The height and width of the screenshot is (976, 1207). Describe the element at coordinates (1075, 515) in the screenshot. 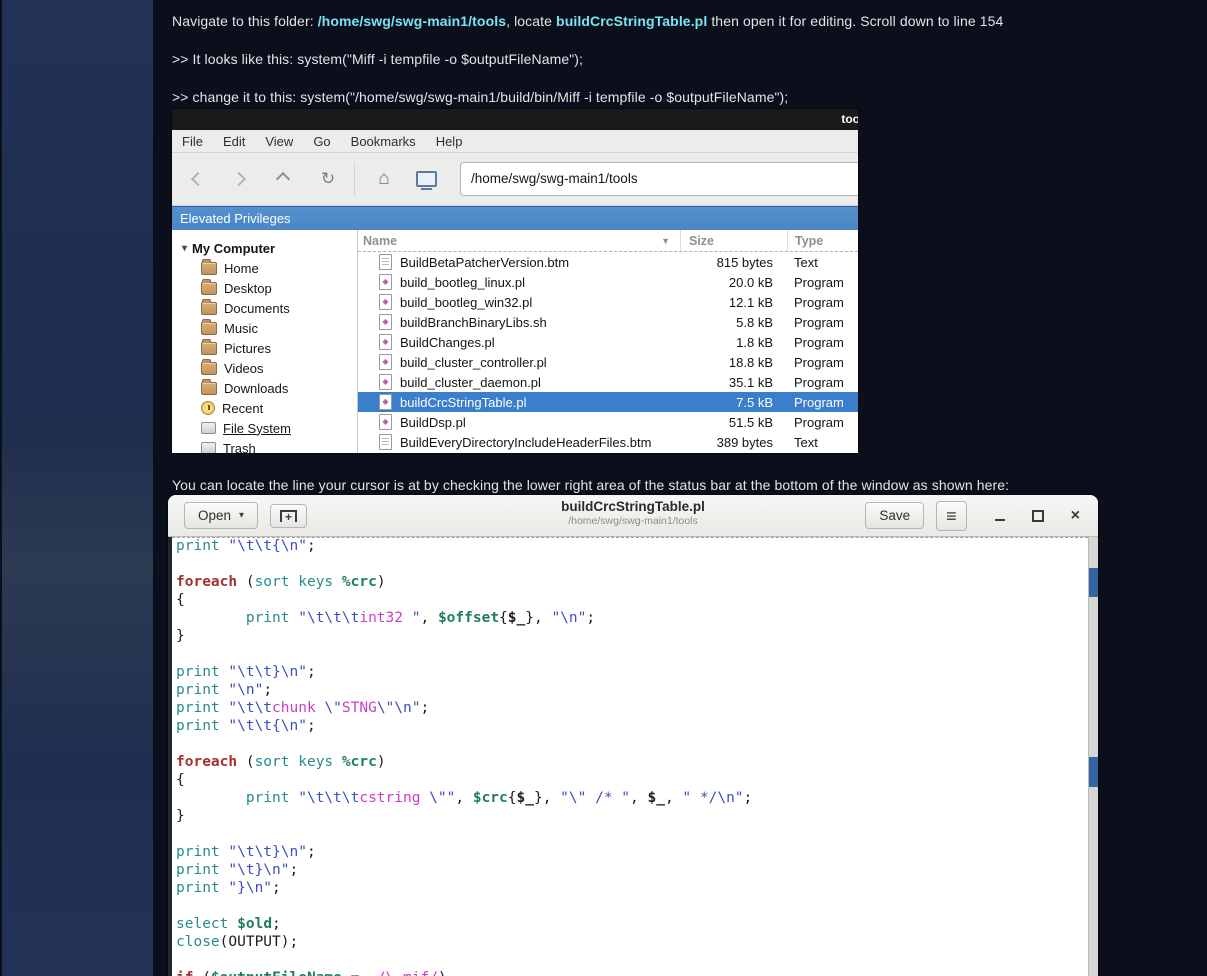

I see `close-button: ×` at that location.